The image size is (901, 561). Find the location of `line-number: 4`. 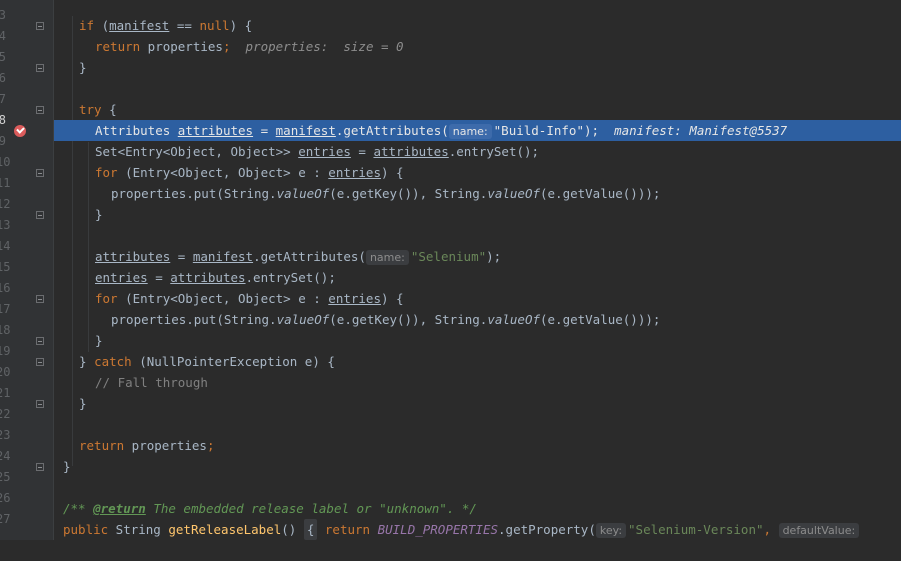

line-number: 4 is located at coordinates (3, 36).